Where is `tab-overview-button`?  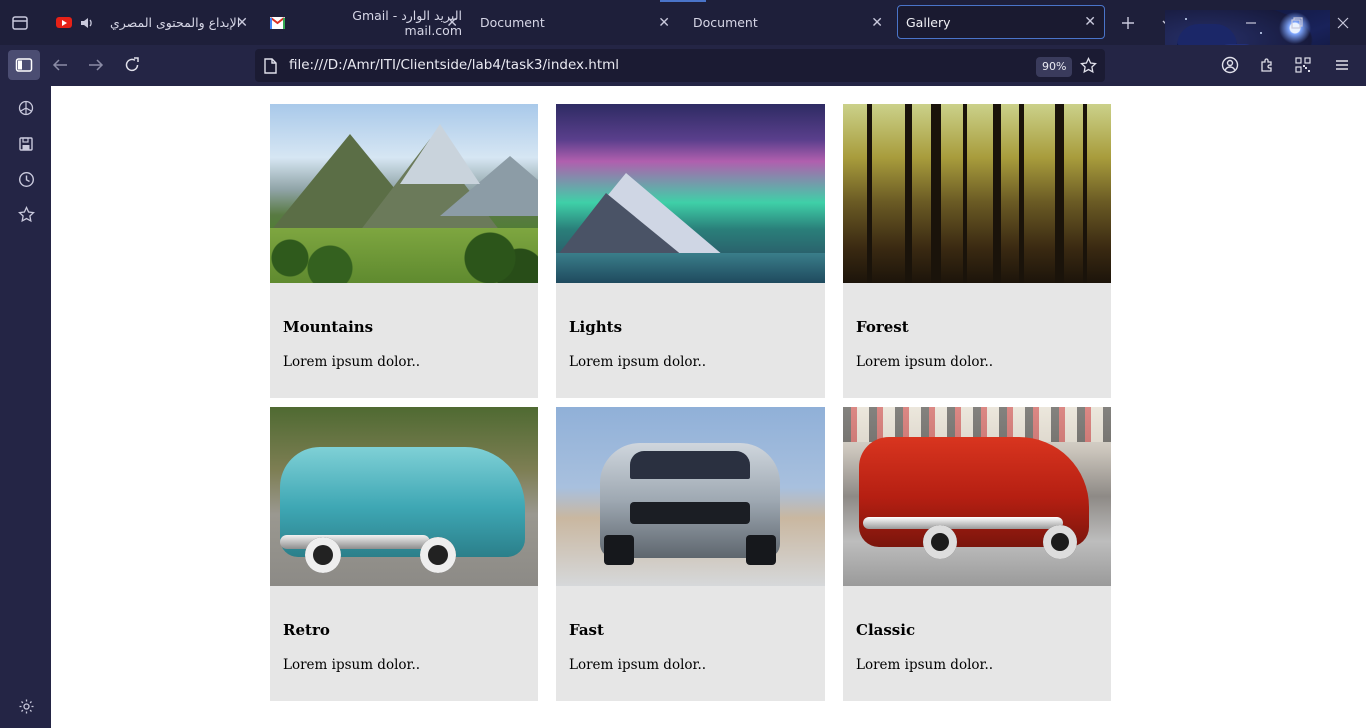 tab-overview-button is located at coordinates (20, 22).